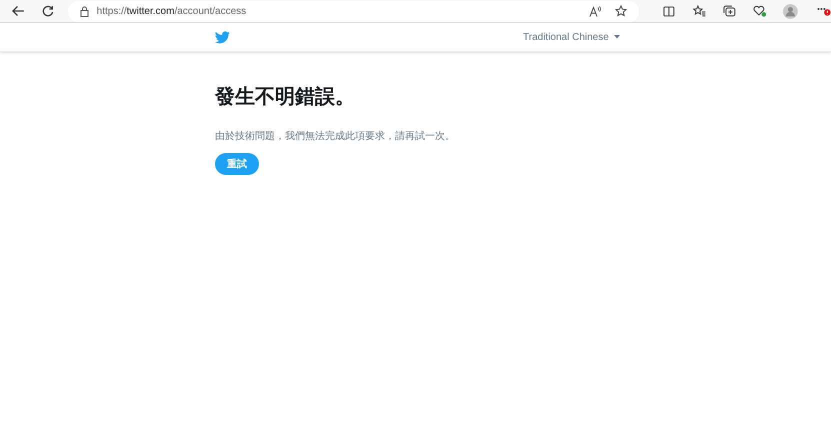  What do you see at coordinates (699, 11) in the screenshot?
I see `favorites-icon` at bounding box center [699, 11].